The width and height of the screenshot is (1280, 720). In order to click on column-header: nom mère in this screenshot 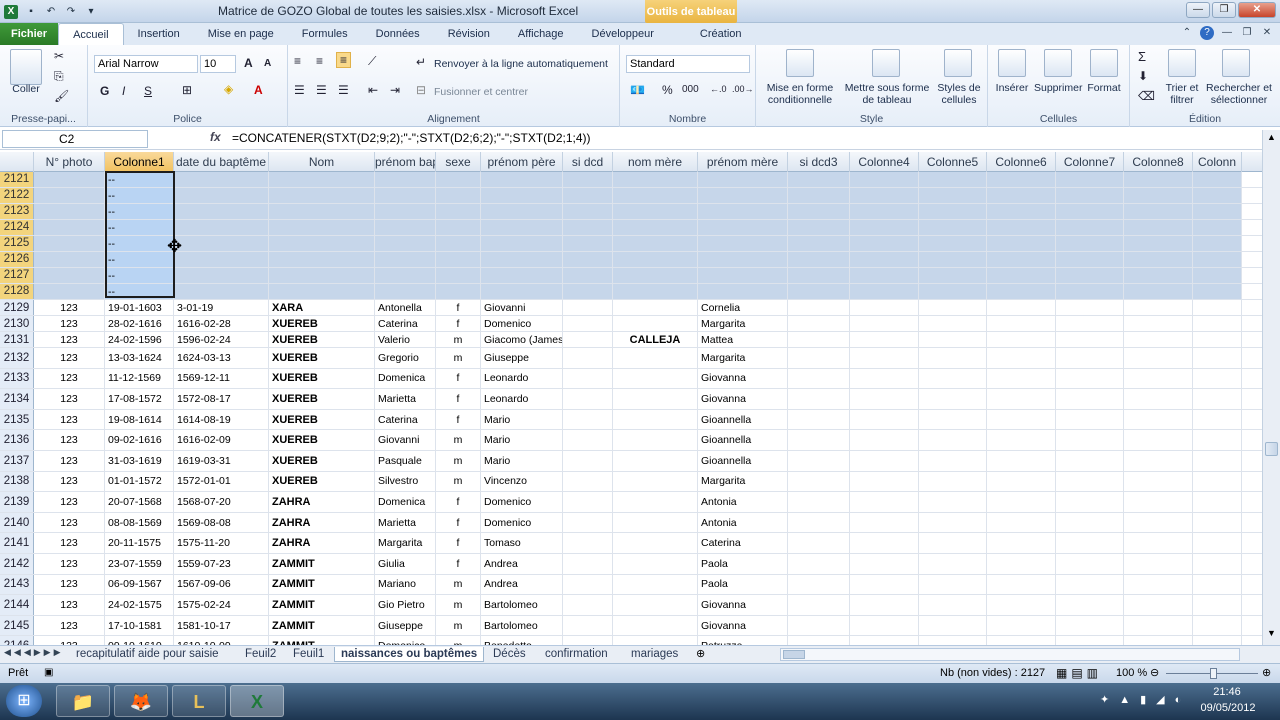, I will do `click(655, 162)`.